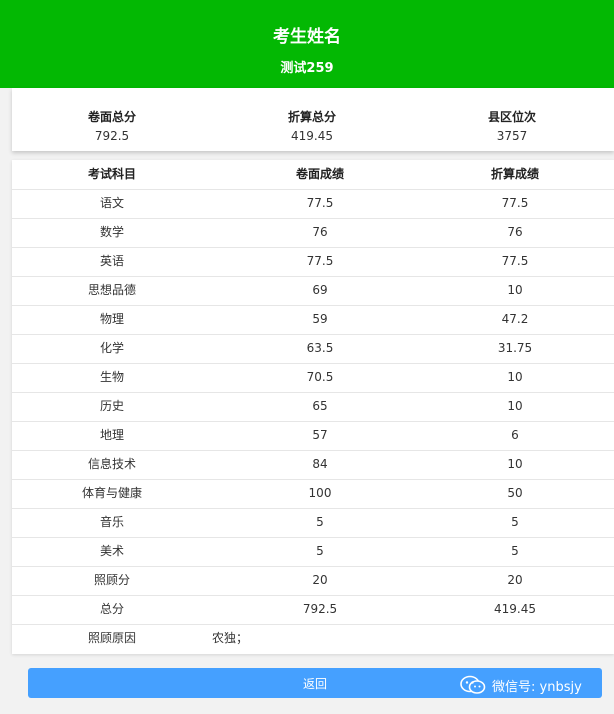  I want to click on table-row: 思想品德 69 10, so click(313, 291).